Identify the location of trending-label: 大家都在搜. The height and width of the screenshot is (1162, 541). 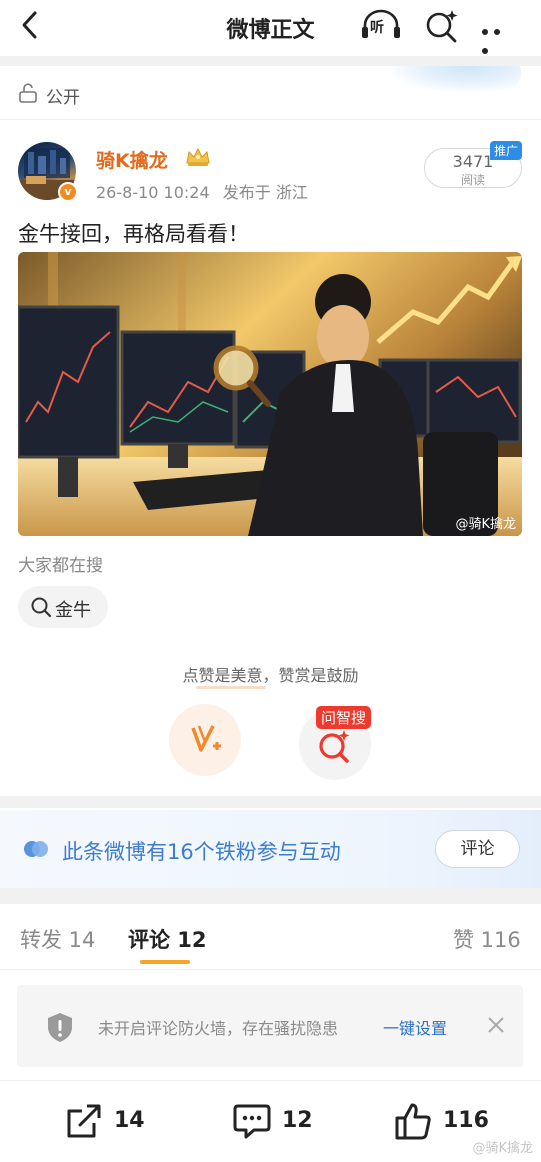
(60, 566).